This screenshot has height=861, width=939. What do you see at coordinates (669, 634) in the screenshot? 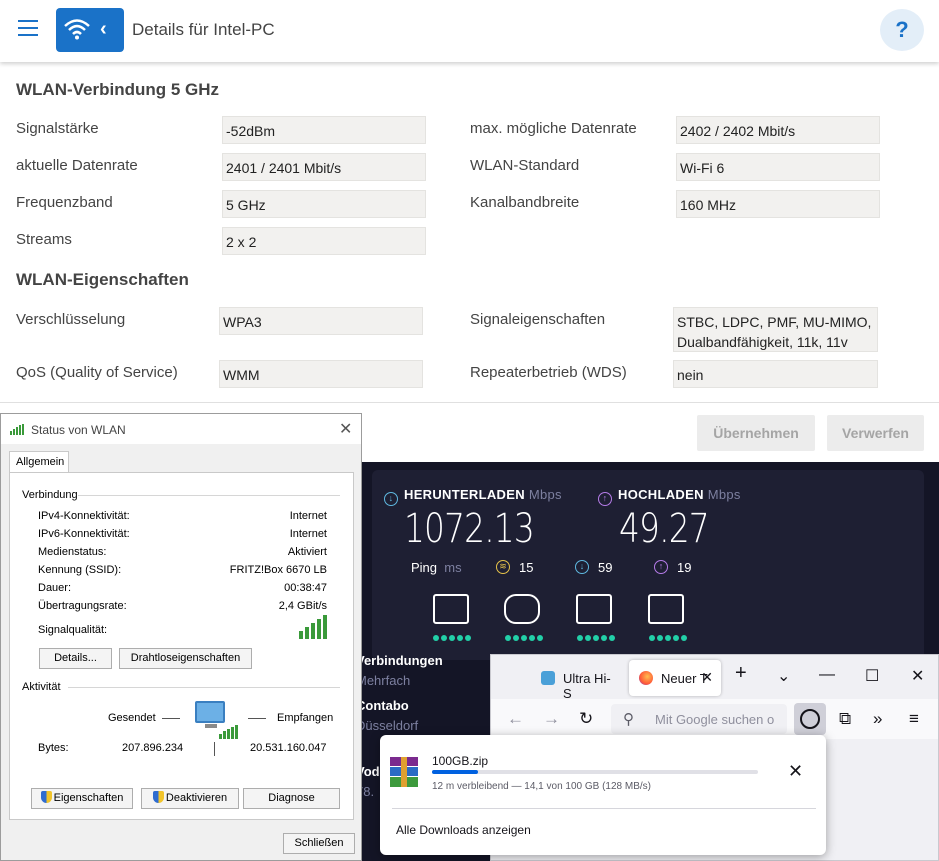
I see `video-call-rating` at bounding box center [669, 634].